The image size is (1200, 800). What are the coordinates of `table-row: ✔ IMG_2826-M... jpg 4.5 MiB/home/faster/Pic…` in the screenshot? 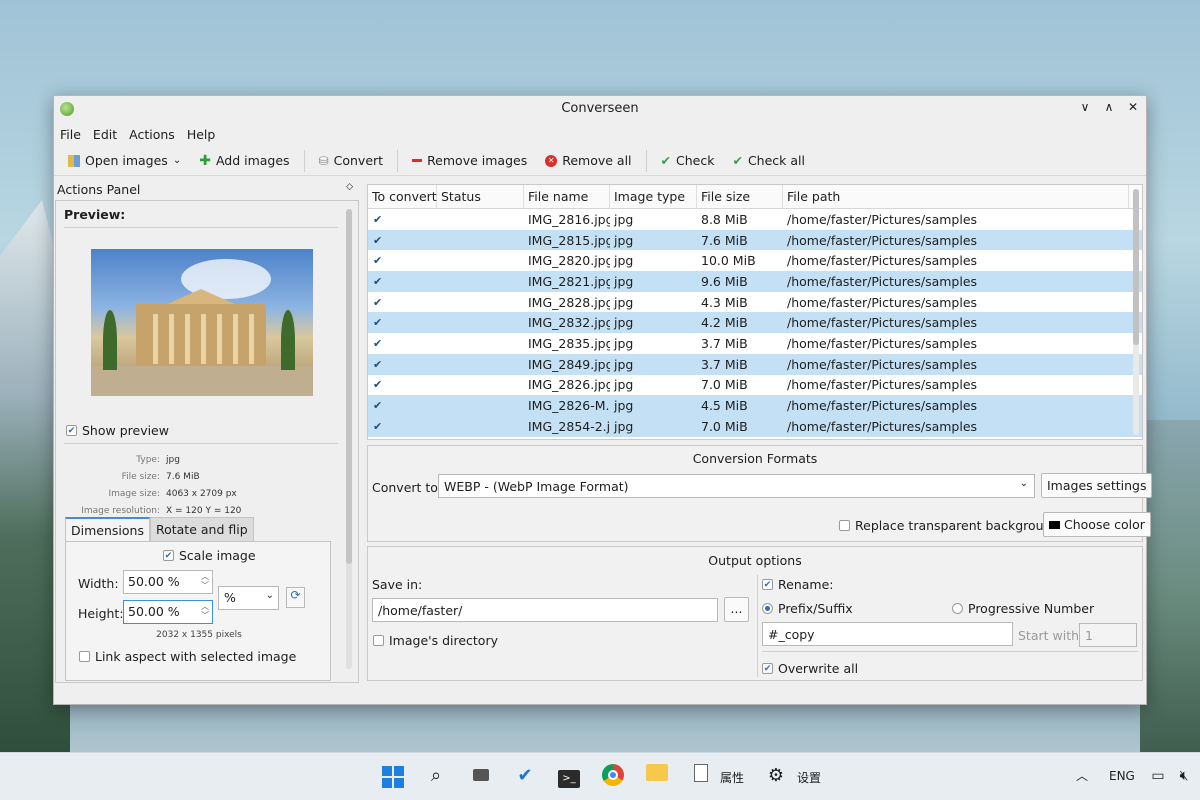 It's located at (755, 405).